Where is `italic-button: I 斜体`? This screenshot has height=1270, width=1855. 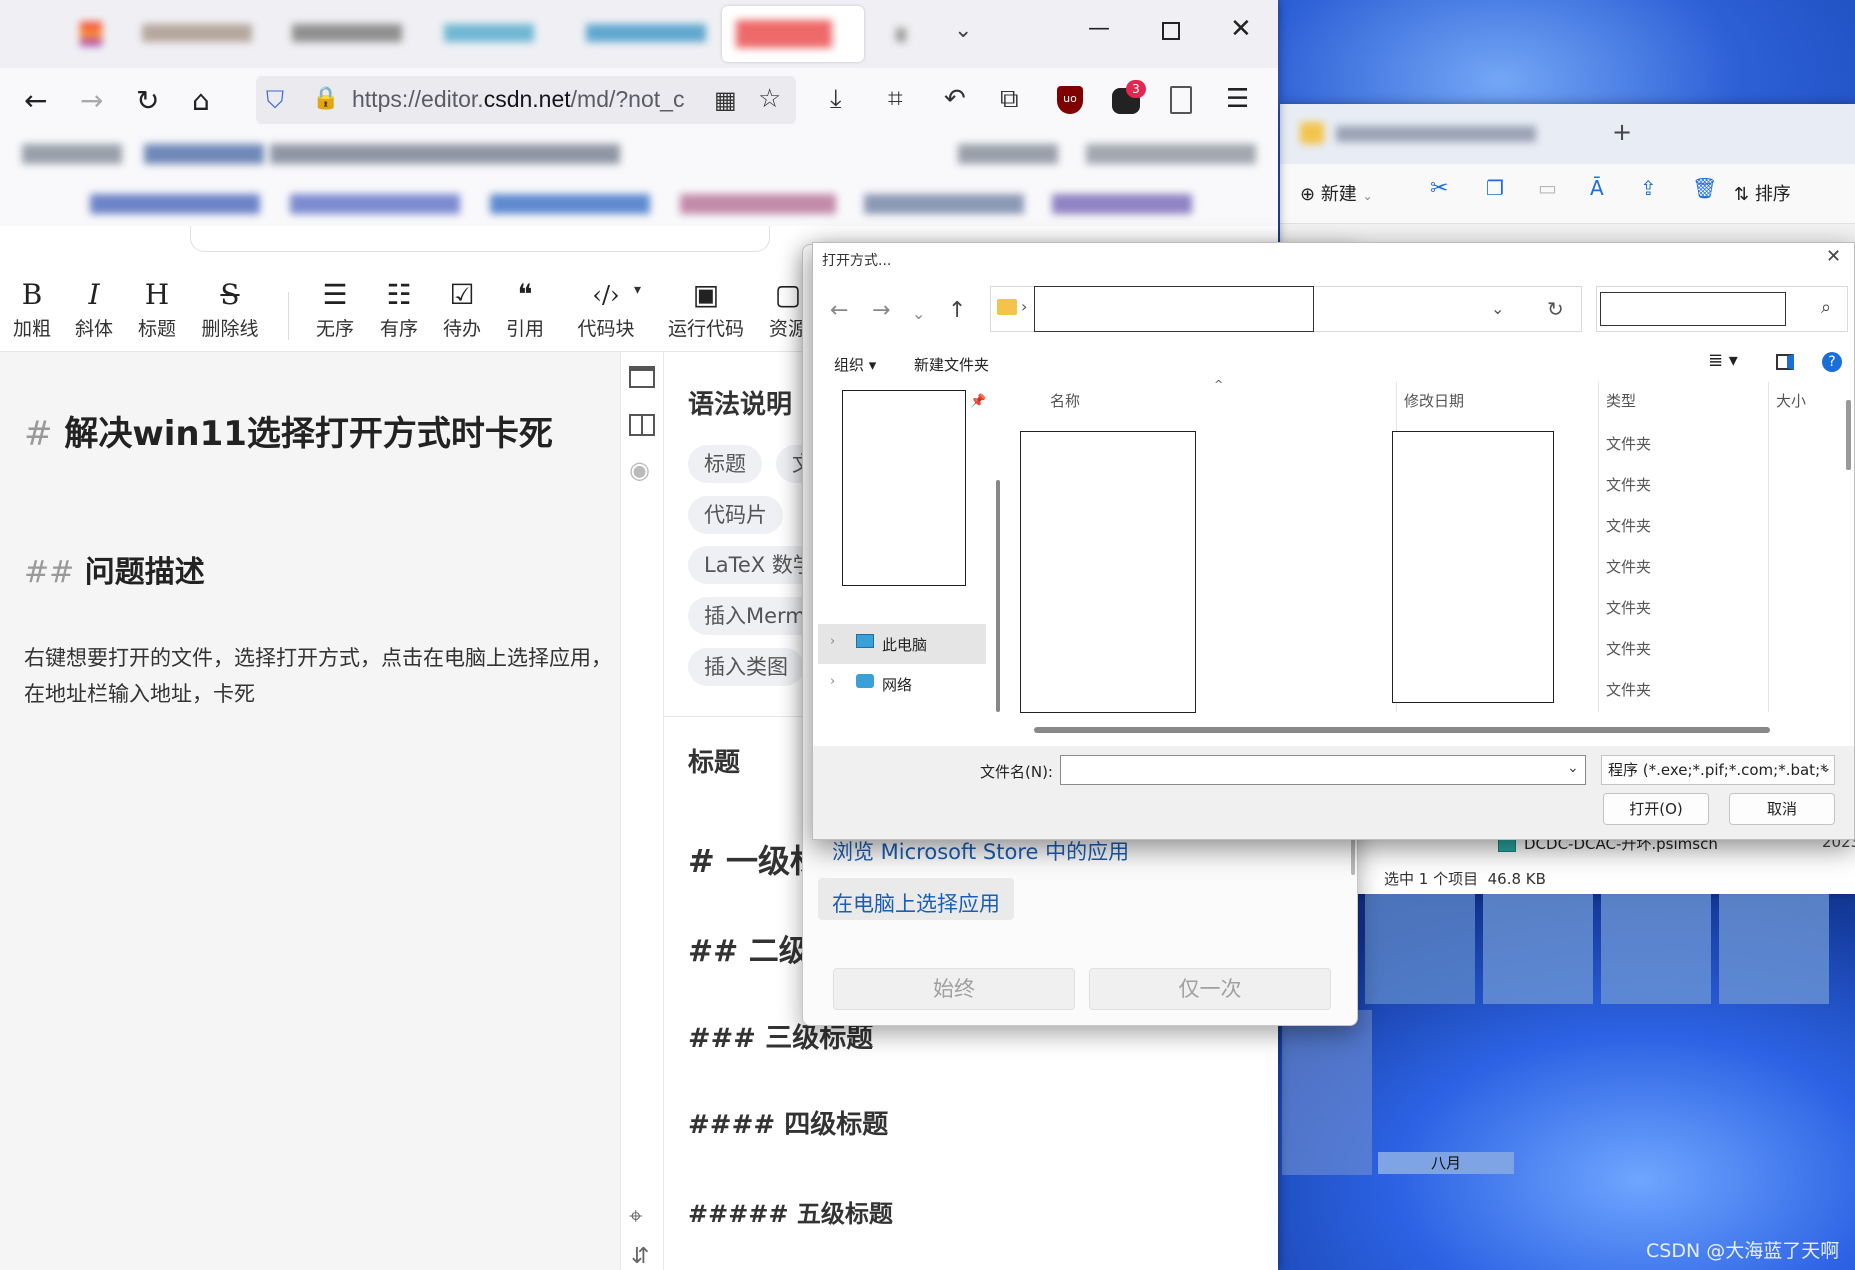 italic-button: I 斜体 is located at coordinates (94, 308).